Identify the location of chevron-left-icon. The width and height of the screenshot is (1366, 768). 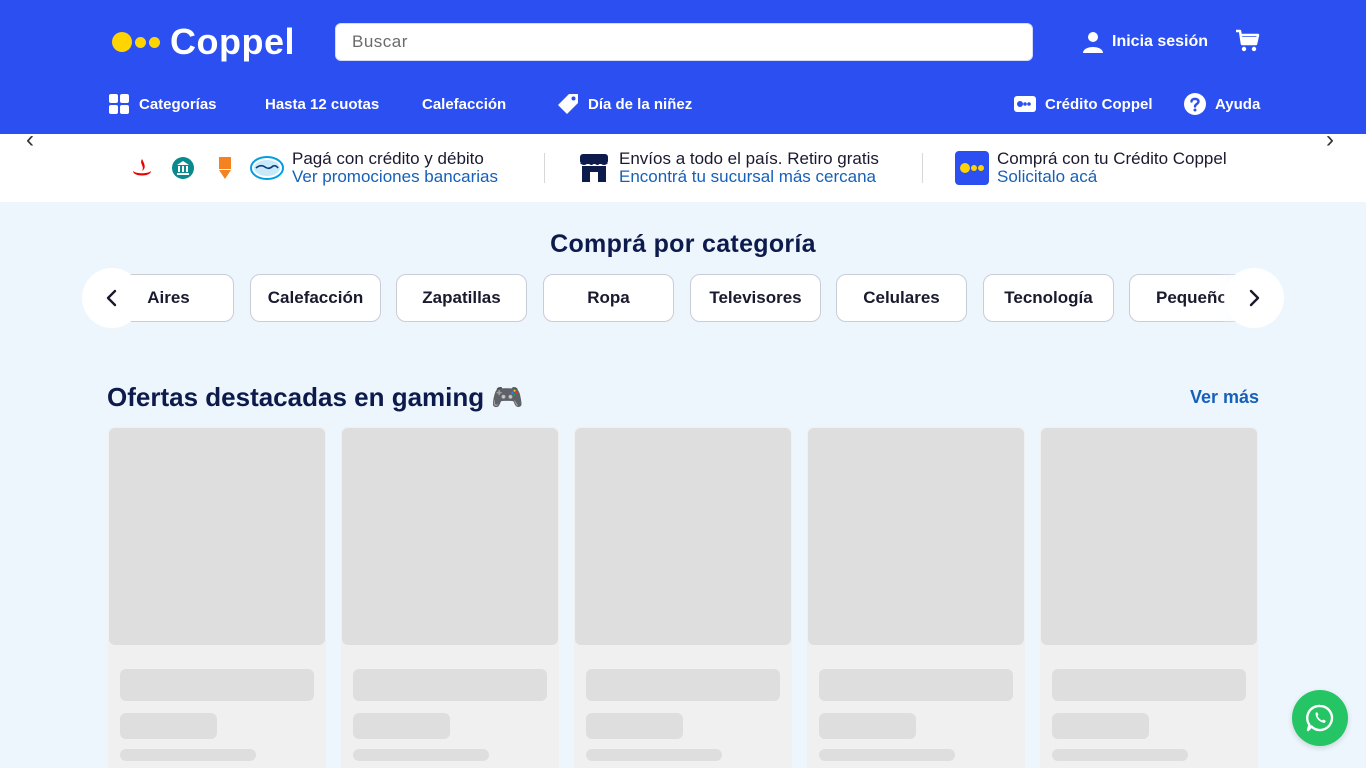
(111, 298).